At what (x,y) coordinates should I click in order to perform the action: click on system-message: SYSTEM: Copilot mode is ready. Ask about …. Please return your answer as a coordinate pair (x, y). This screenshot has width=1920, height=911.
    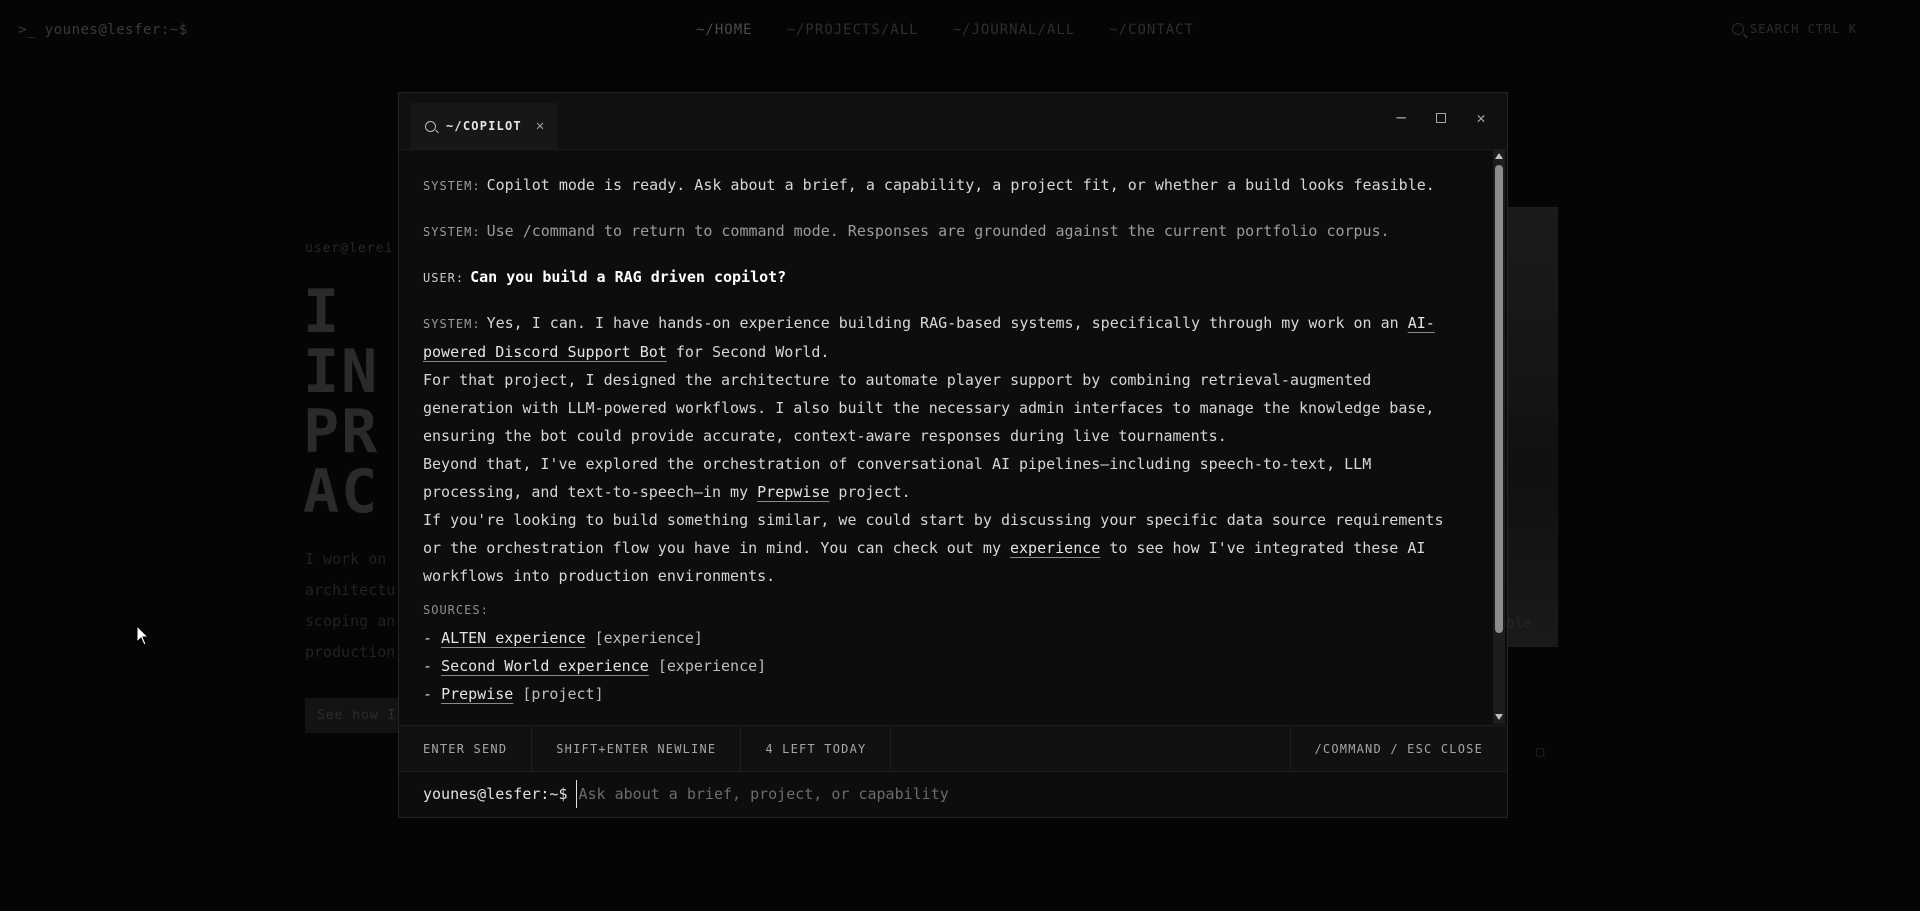
    Looking at the image, I should click on (946, 185).